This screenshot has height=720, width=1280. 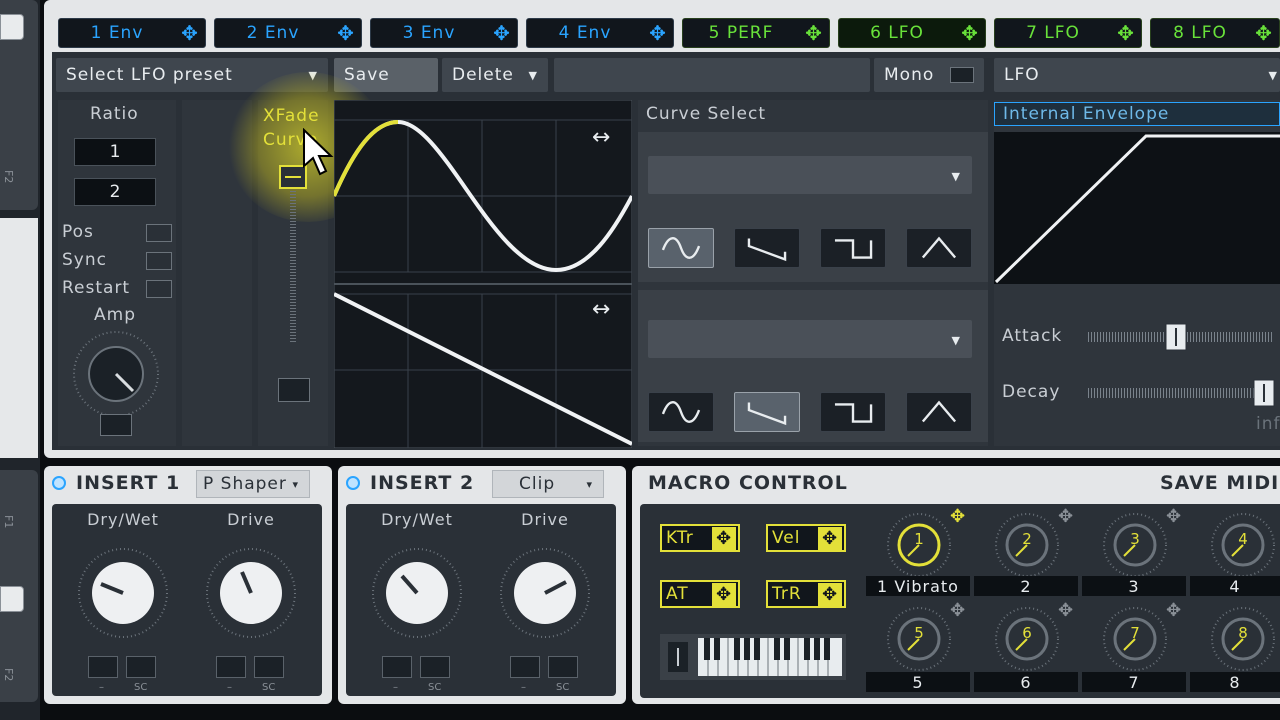 What do you see at coordinates (20, 360) in the screenshot?
I see `left-sidebar: F2 F1 F2` at bounding box center [20, 360].